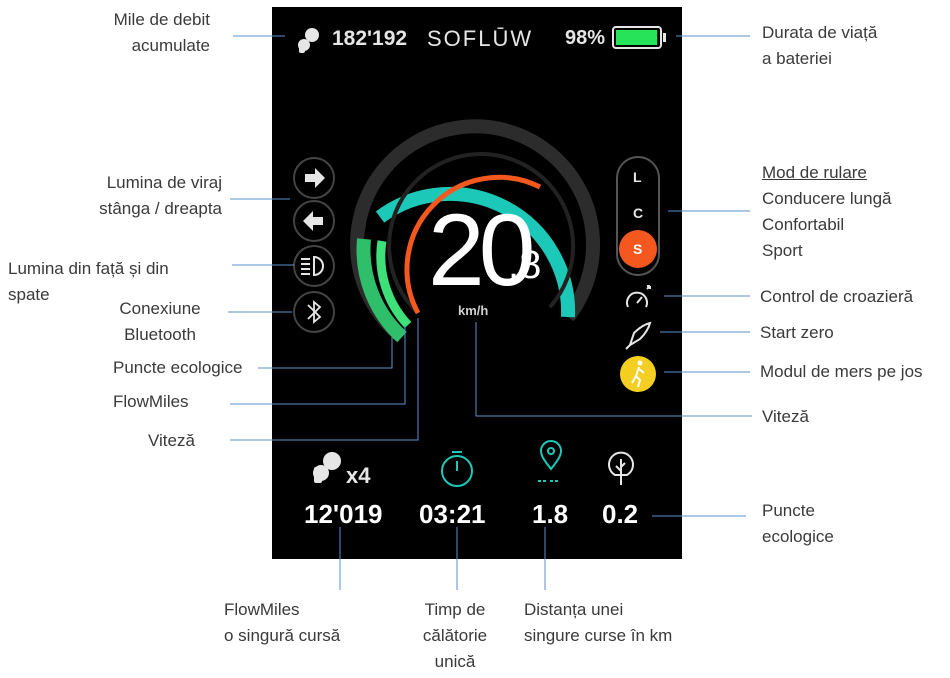 This screenshot has height=678, width=950. I want to click on leader-speed-value, so click(613, 369).